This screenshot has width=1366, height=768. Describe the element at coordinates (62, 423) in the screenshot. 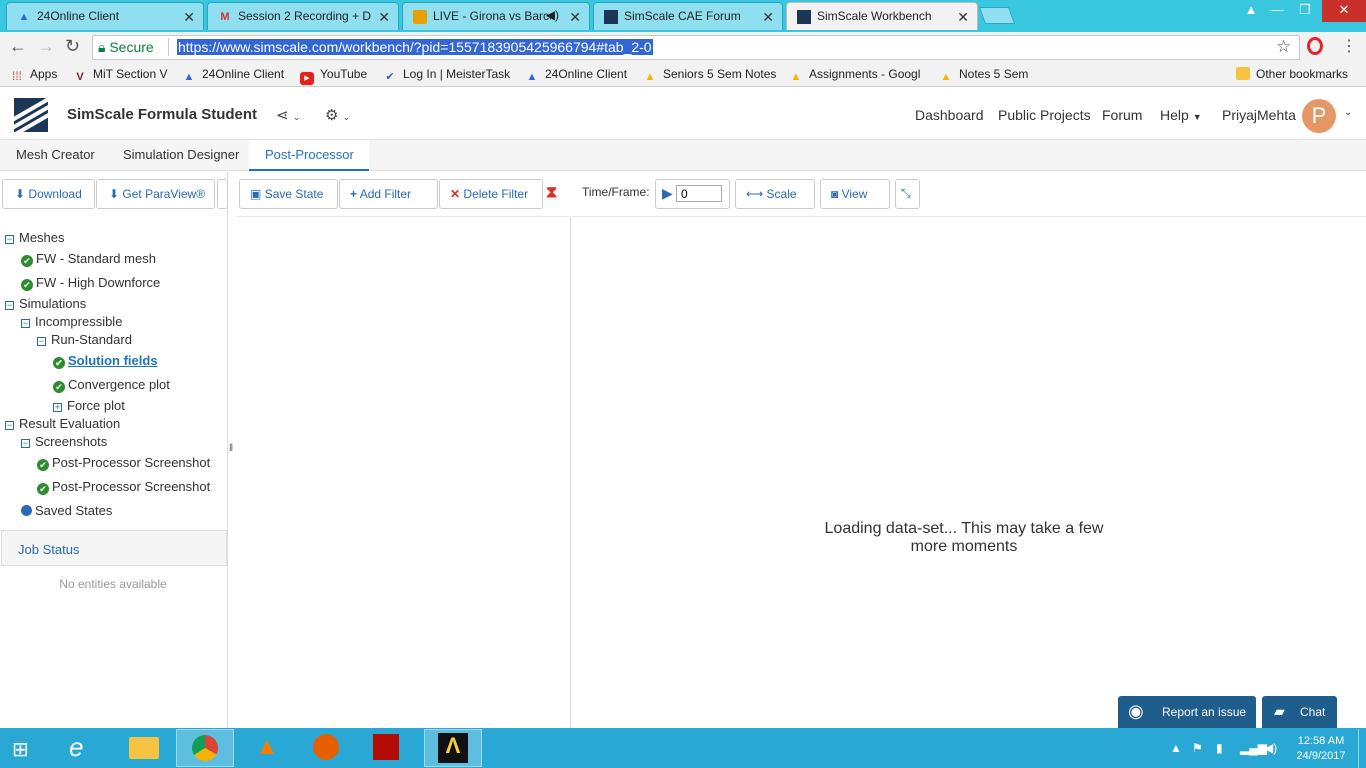

I see `tree-result-evaluation: − Result Evaluation` at that location.